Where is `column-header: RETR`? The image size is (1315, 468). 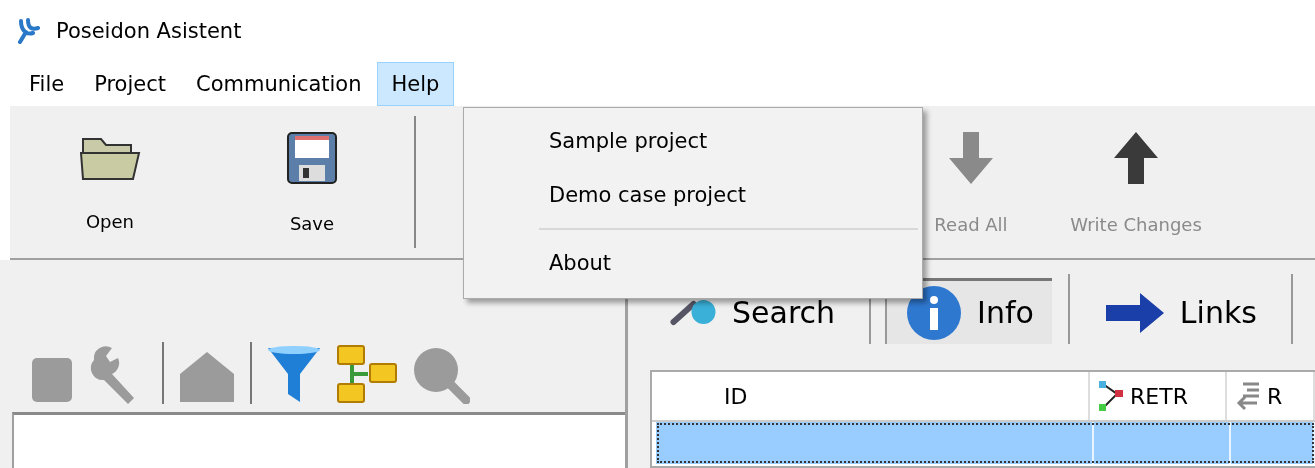
column-header: RETR is located at coordinates (1158, 396).